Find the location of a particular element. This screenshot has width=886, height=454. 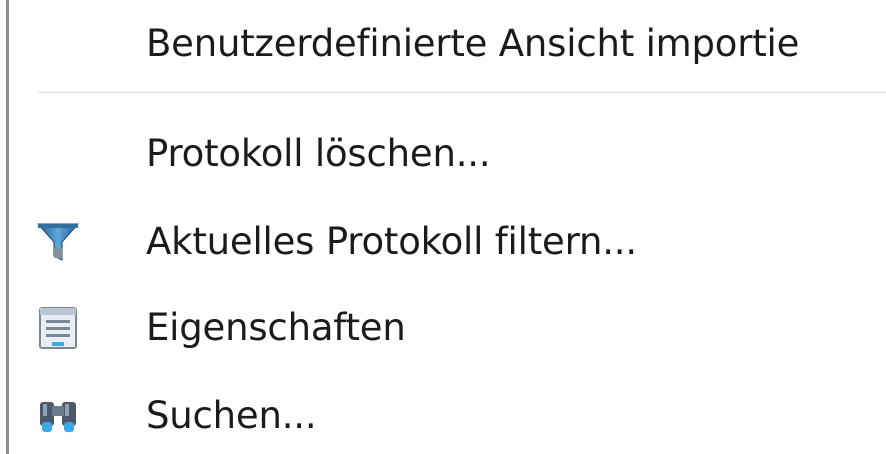

menu-item-label: Benutzerdefinierte Ansicht importie is located at coordinates (473, 43).